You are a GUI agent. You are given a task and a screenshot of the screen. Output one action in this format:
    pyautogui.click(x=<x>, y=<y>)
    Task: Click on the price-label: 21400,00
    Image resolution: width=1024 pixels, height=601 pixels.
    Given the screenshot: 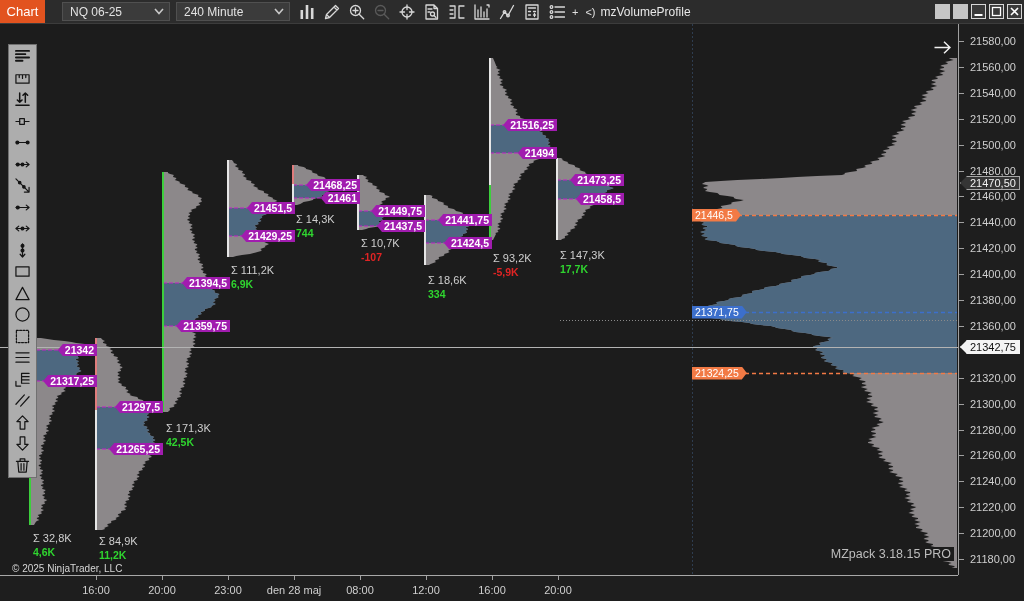 What is the action you would take?
    pyautogui.click(x=993, y=274)
    